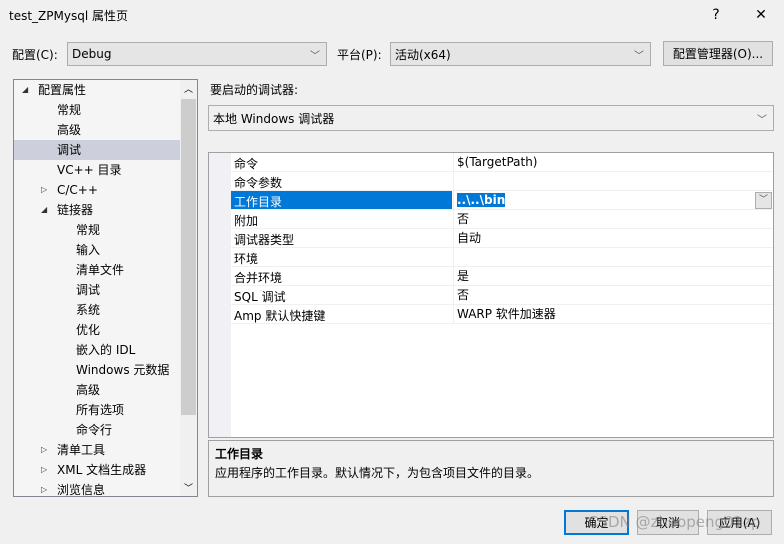  Describe the element at coordinates (246, 221) in the screenshot. I see `property-name: 附加` at that location.